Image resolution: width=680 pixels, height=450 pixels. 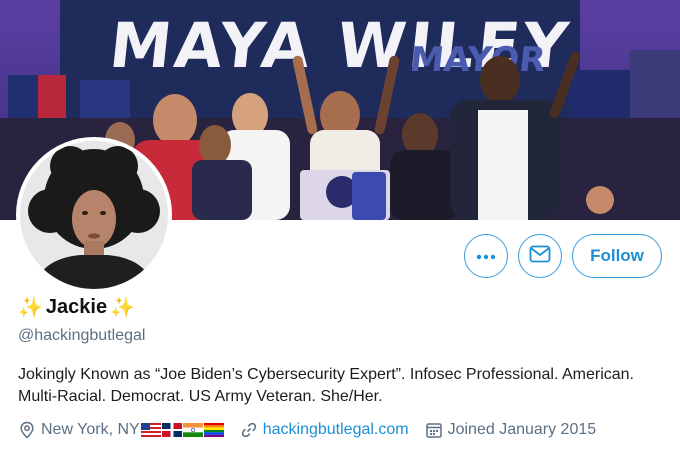 I want to click on more-options-button, so click(x=486, y=256).